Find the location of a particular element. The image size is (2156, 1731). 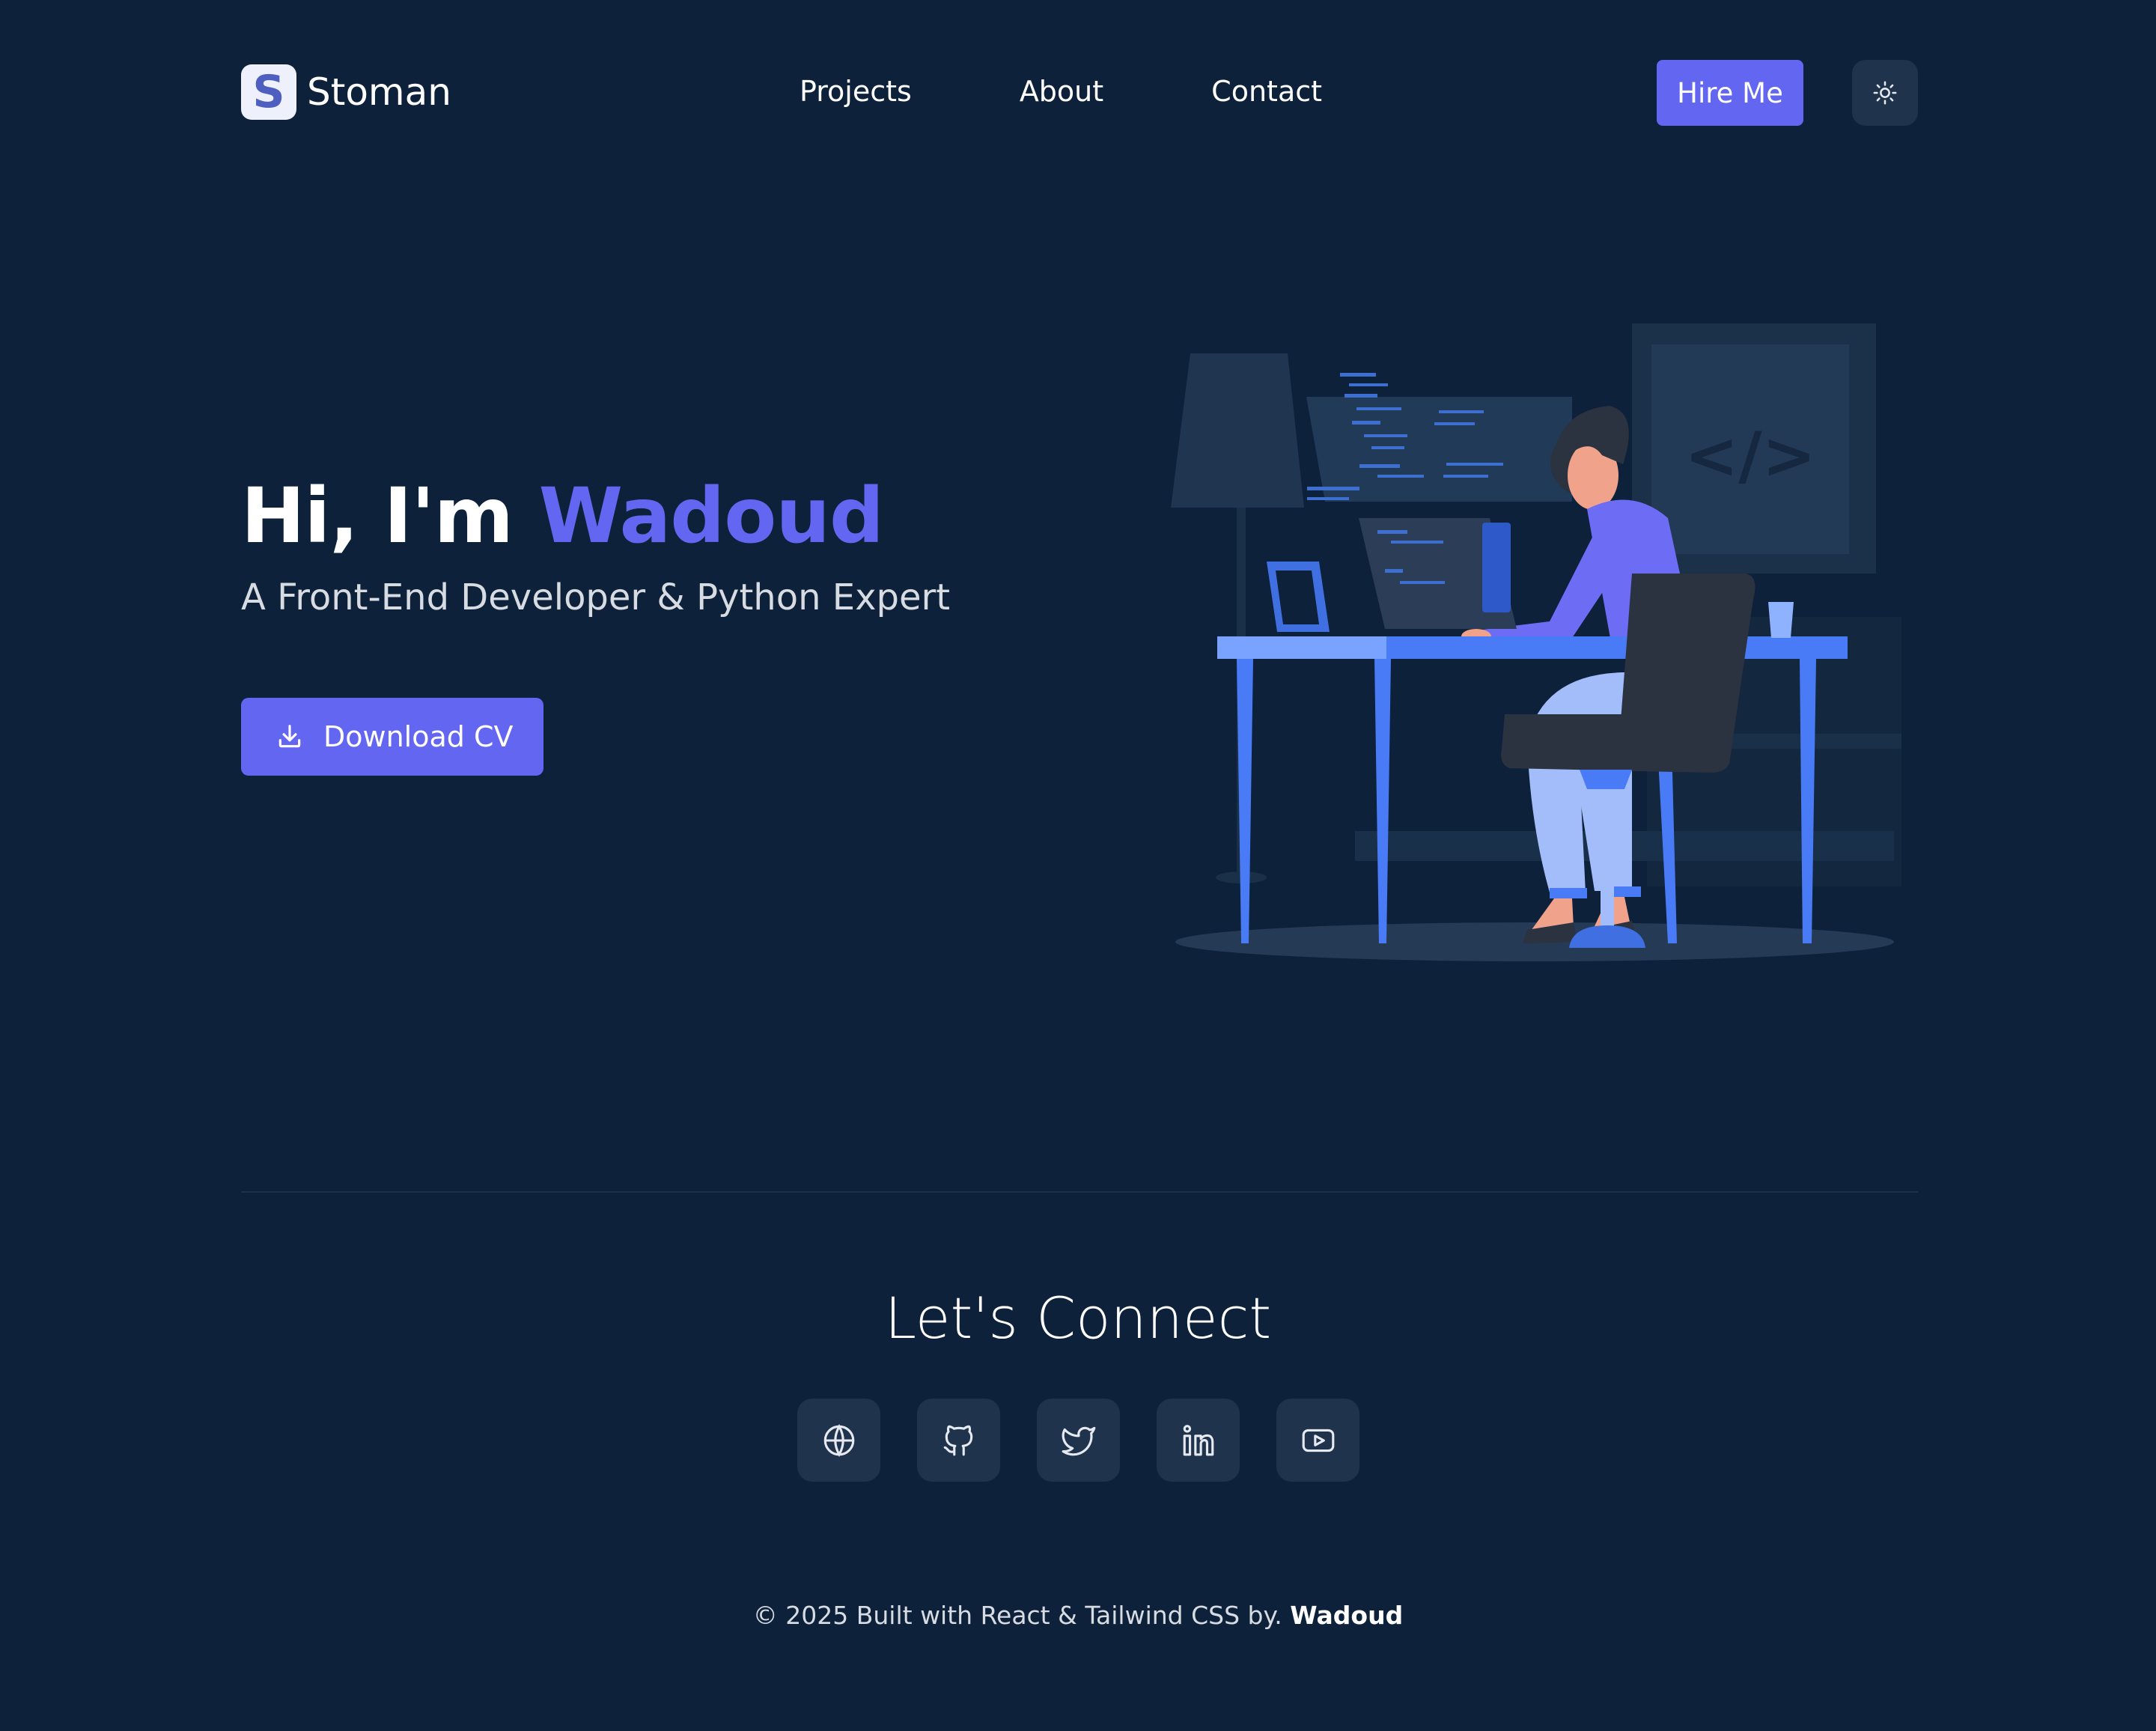

download-cv-button: Download CV is located at coordinates (392, 737).